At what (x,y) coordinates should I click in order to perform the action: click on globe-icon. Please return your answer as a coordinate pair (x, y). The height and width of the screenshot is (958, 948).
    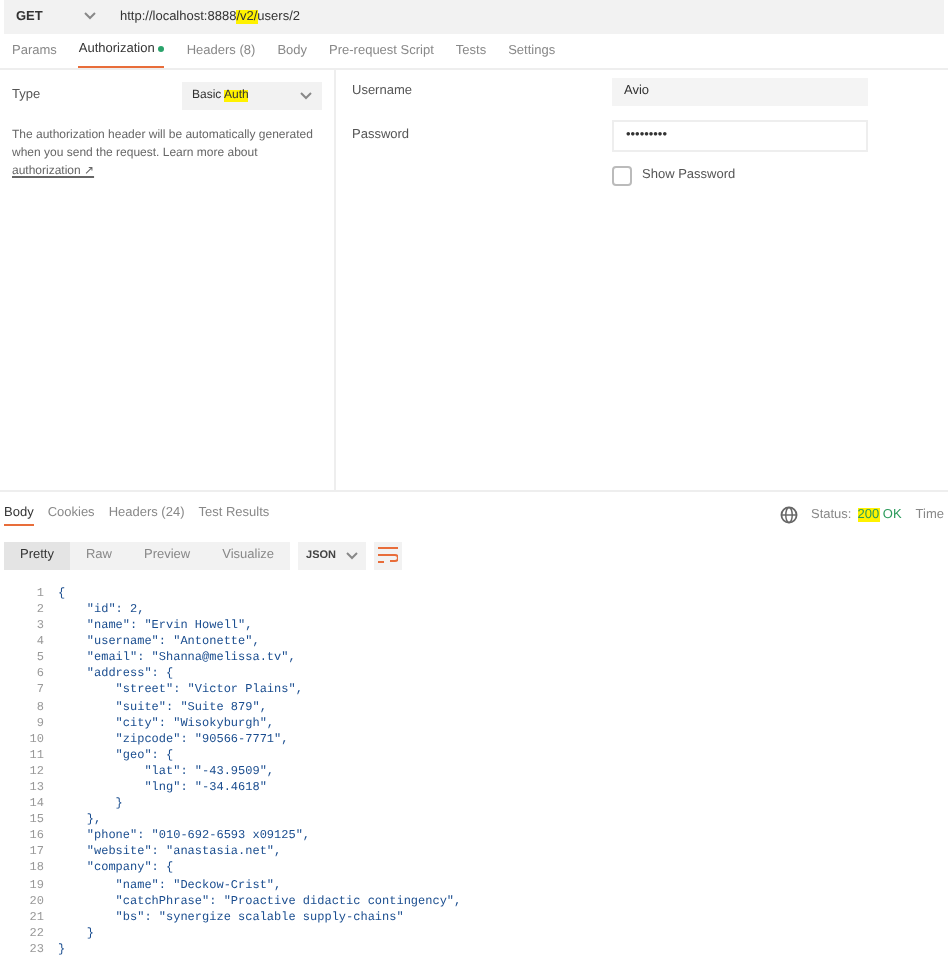
    Looking at the image, I should click on (788, 515).